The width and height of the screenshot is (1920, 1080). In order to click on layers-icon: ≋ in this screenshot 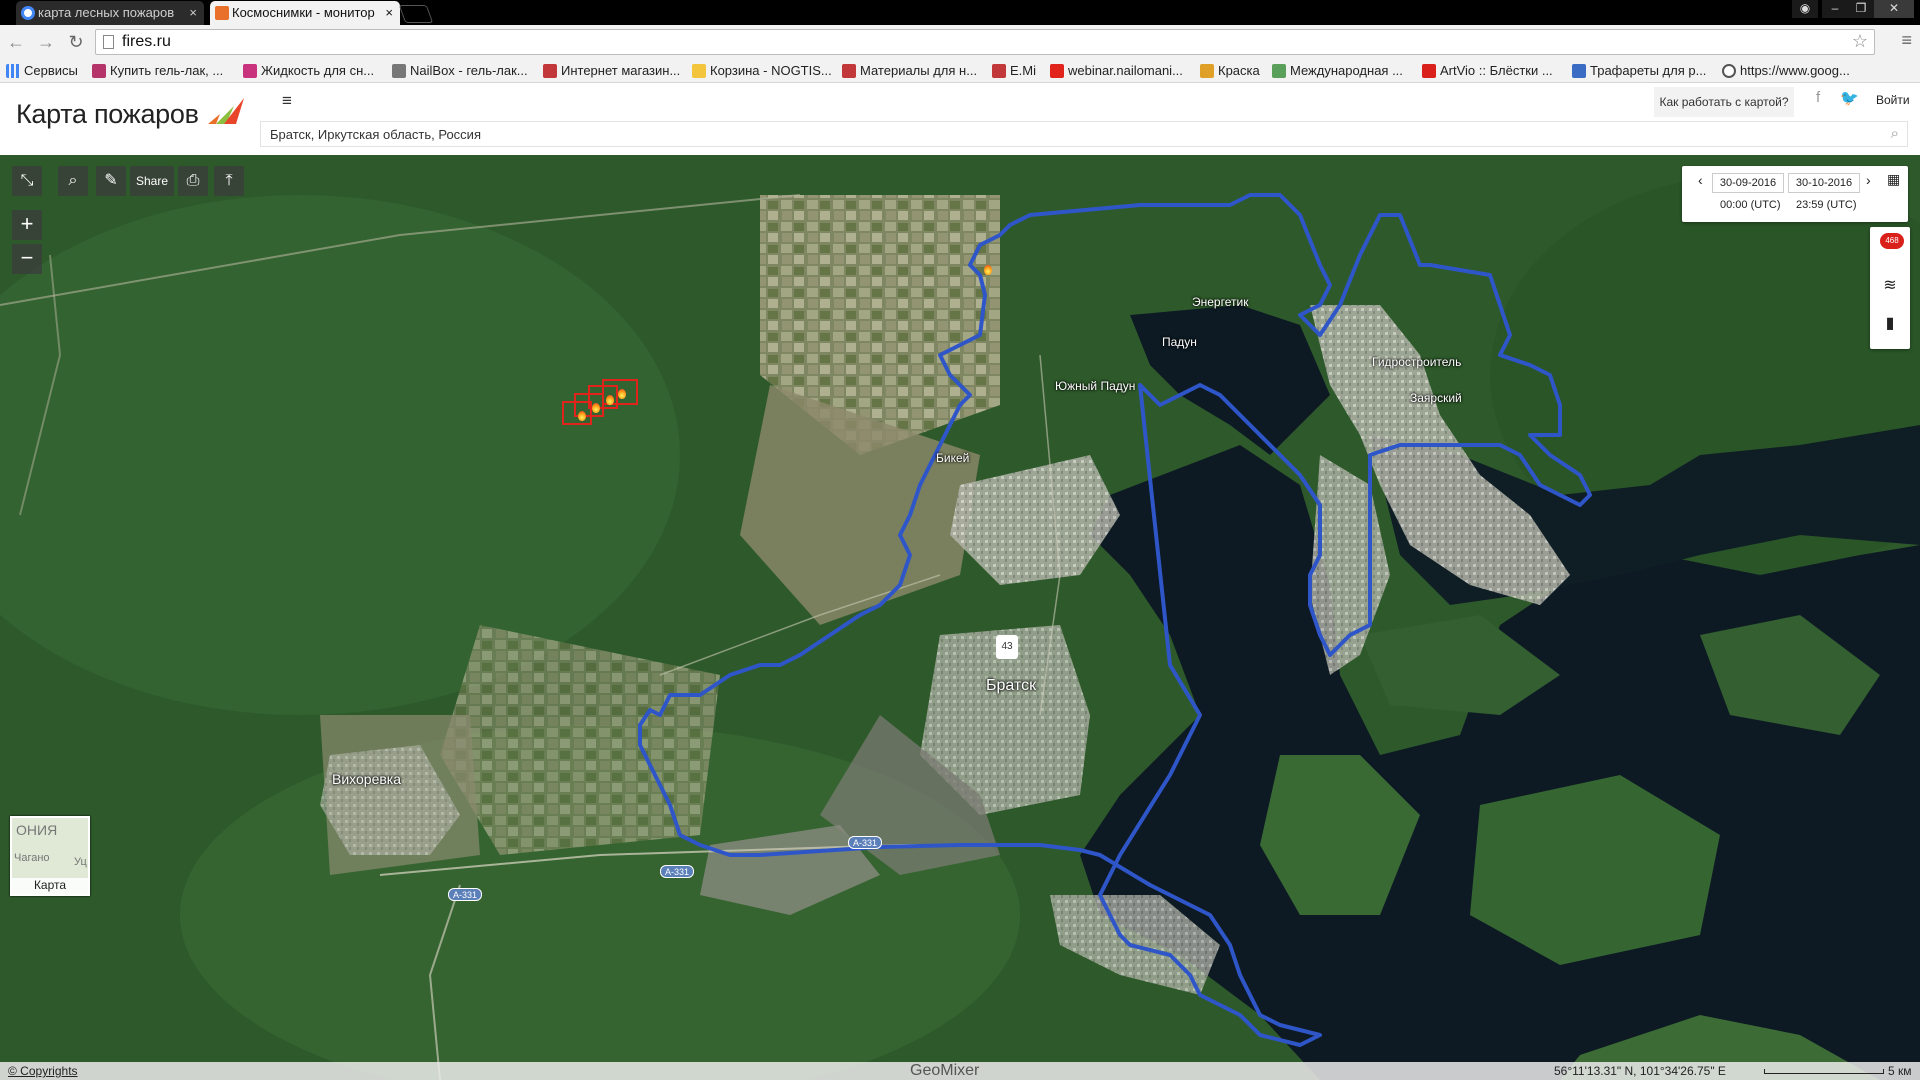, I will do `click(1890, 285)`.